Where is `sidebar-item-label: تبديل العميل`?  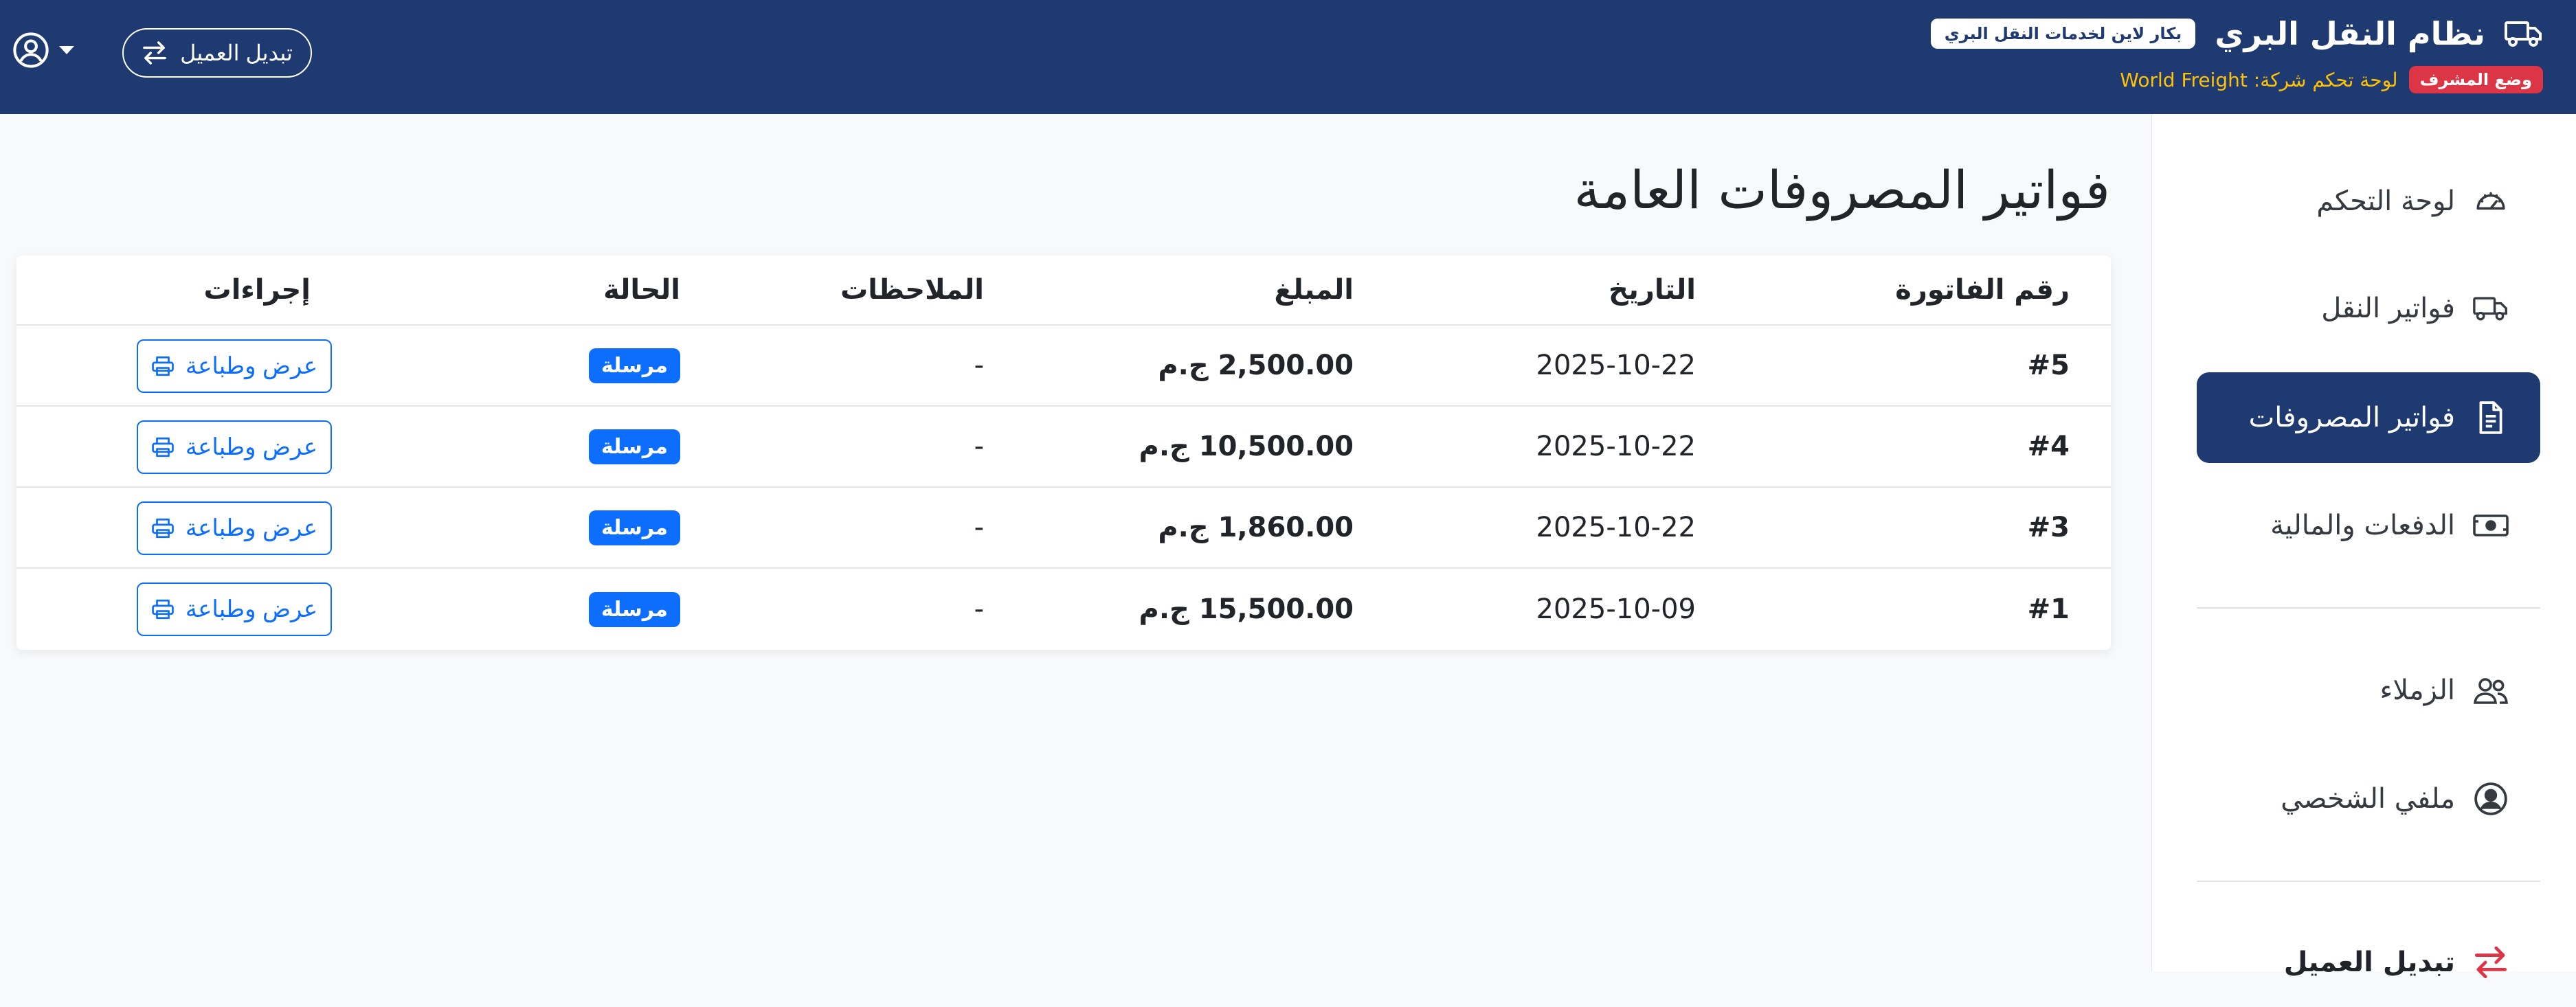 sidebar-item-label: تبديل العميل is located at coordinates (2369, 962).